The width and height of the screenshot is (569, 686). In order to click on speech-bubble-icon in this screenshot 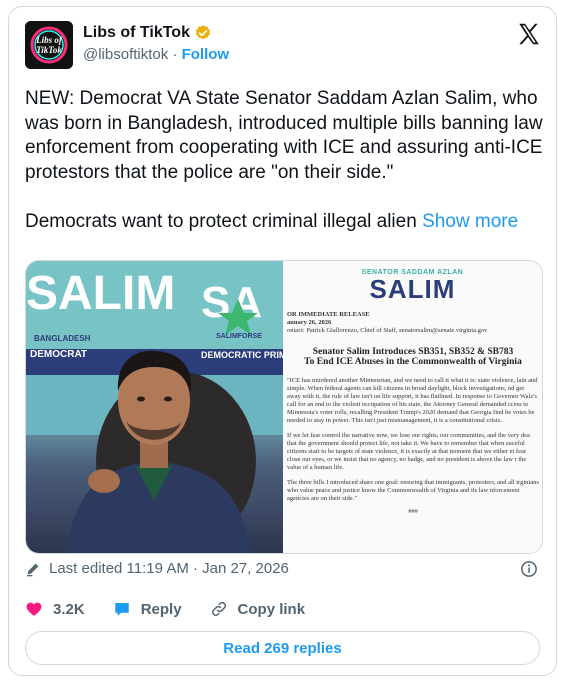, I will do `click(121, 609)`.